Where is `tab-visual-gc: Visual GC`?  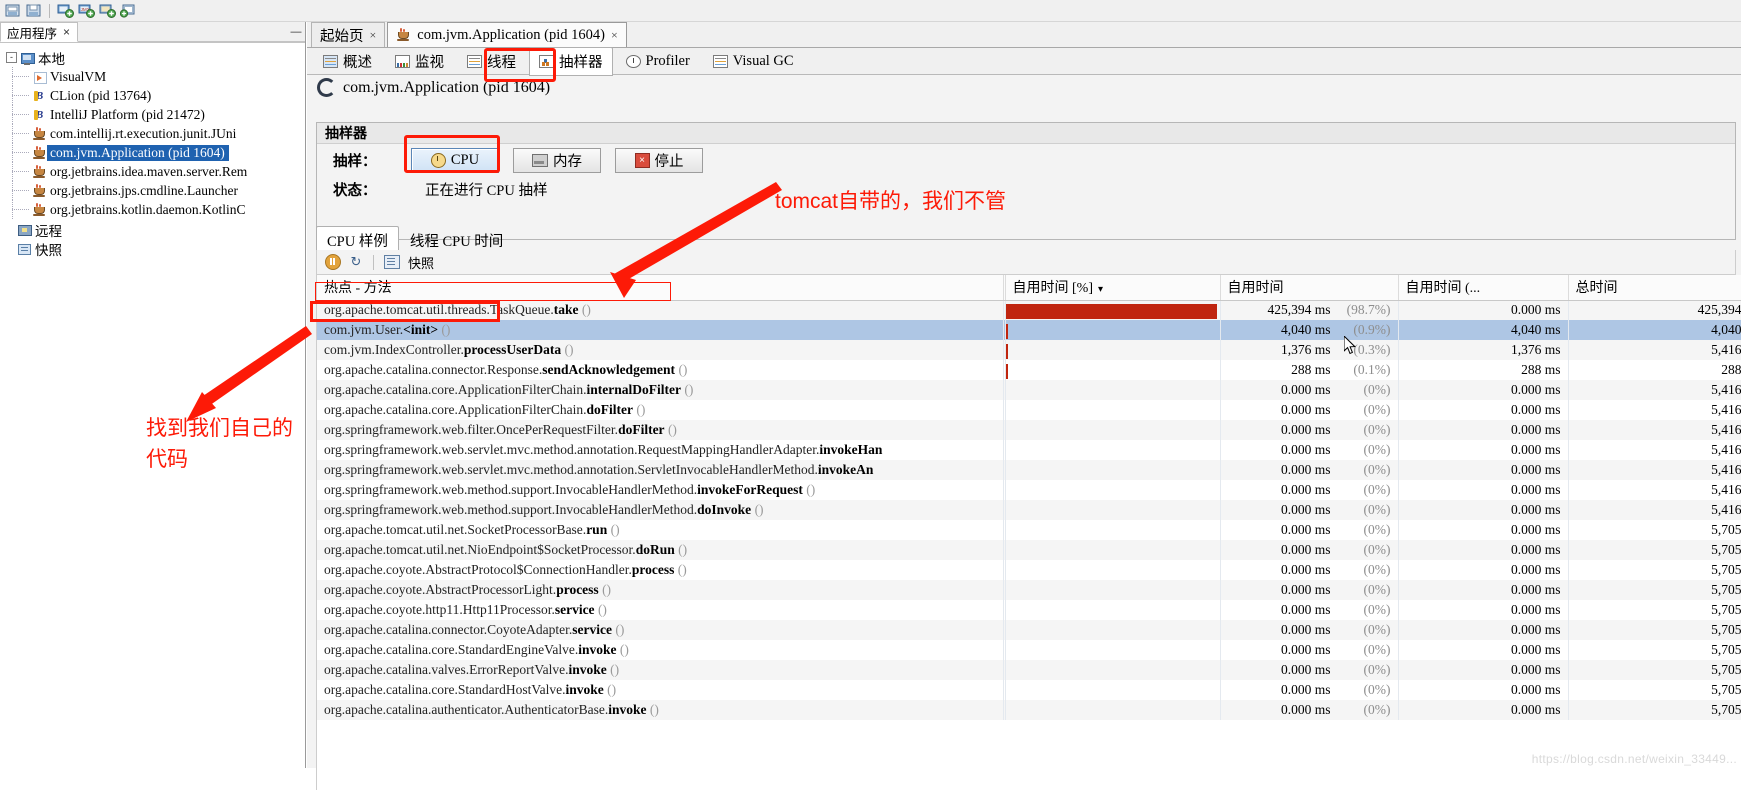
tab-visual-gc: Visual GC is located at coordinates (753, 61).